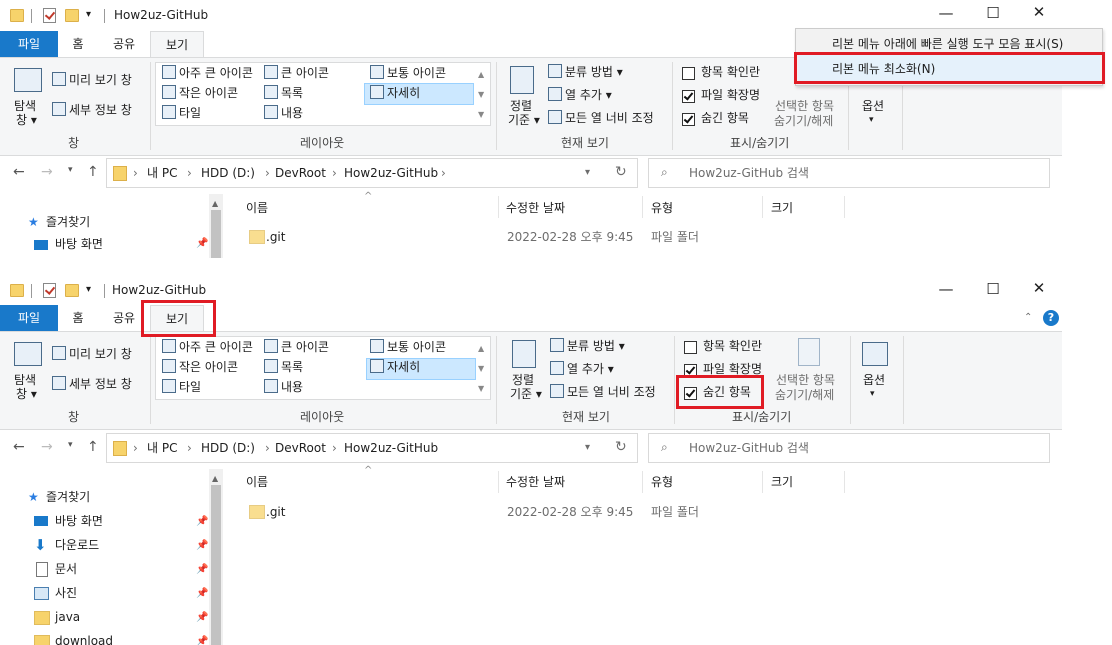 This screenshot has width=1112, height=645. What do you see at coordinates (946, 13) in the screenshot?
I see `minimize-button: —` at bounding box center [946, 13].